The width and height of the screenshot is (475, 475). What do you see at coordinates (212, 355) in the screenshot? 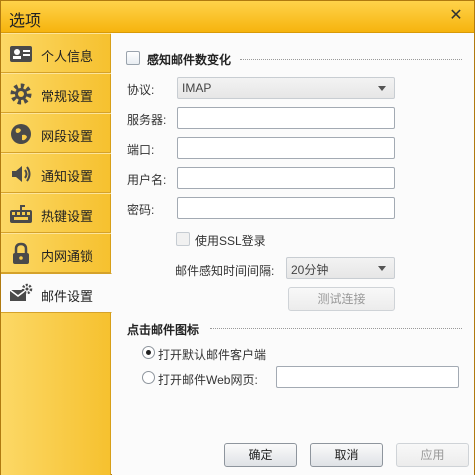
I see `open-default-client-label: 打开默认邮件客户端` at bounding box center [212, 355].